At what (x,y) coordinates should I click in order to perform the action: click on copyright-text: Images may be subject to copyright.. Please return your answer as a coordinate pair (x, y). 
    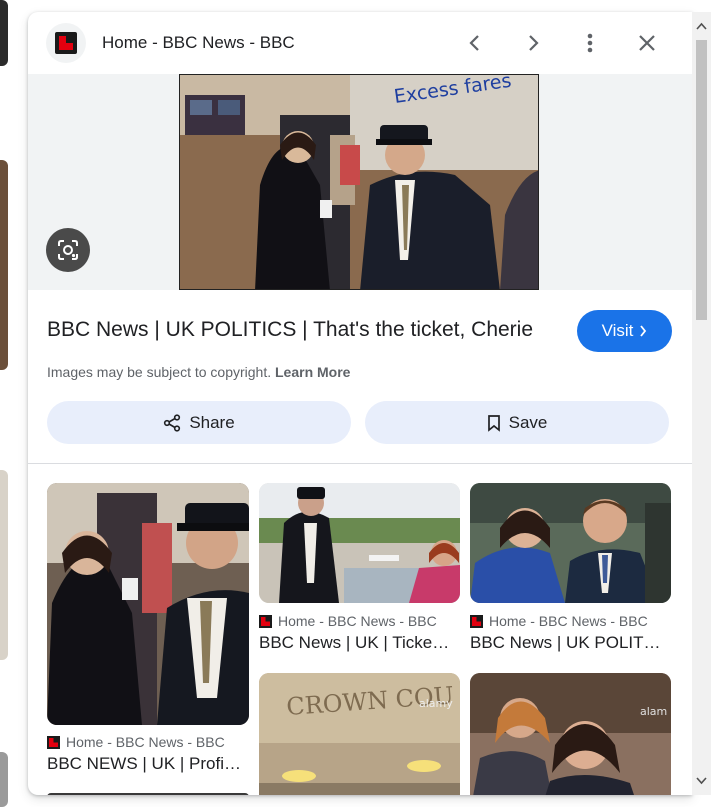
    Looking at the image, I should click on (159, 372).